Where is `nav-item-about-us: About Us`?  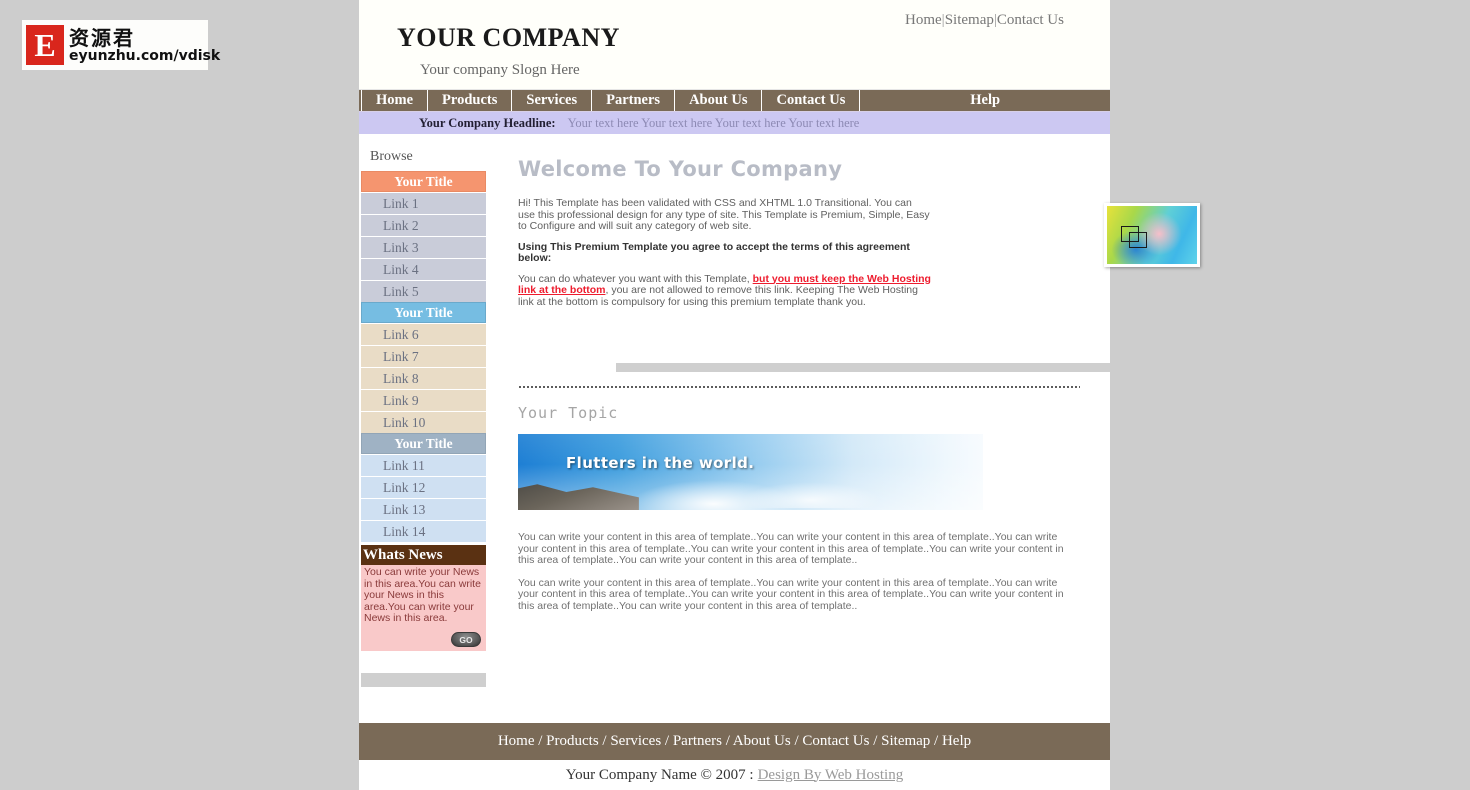 nav-item-about-us: About Us is located at coordinates (719, 100).